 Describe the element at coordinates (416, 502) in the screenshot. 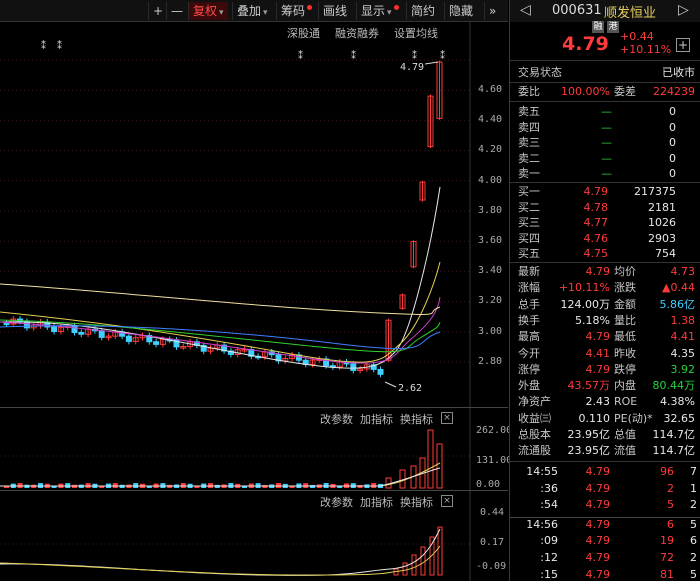

I see `ind-switch-indicator-button: 换指标` at that location.